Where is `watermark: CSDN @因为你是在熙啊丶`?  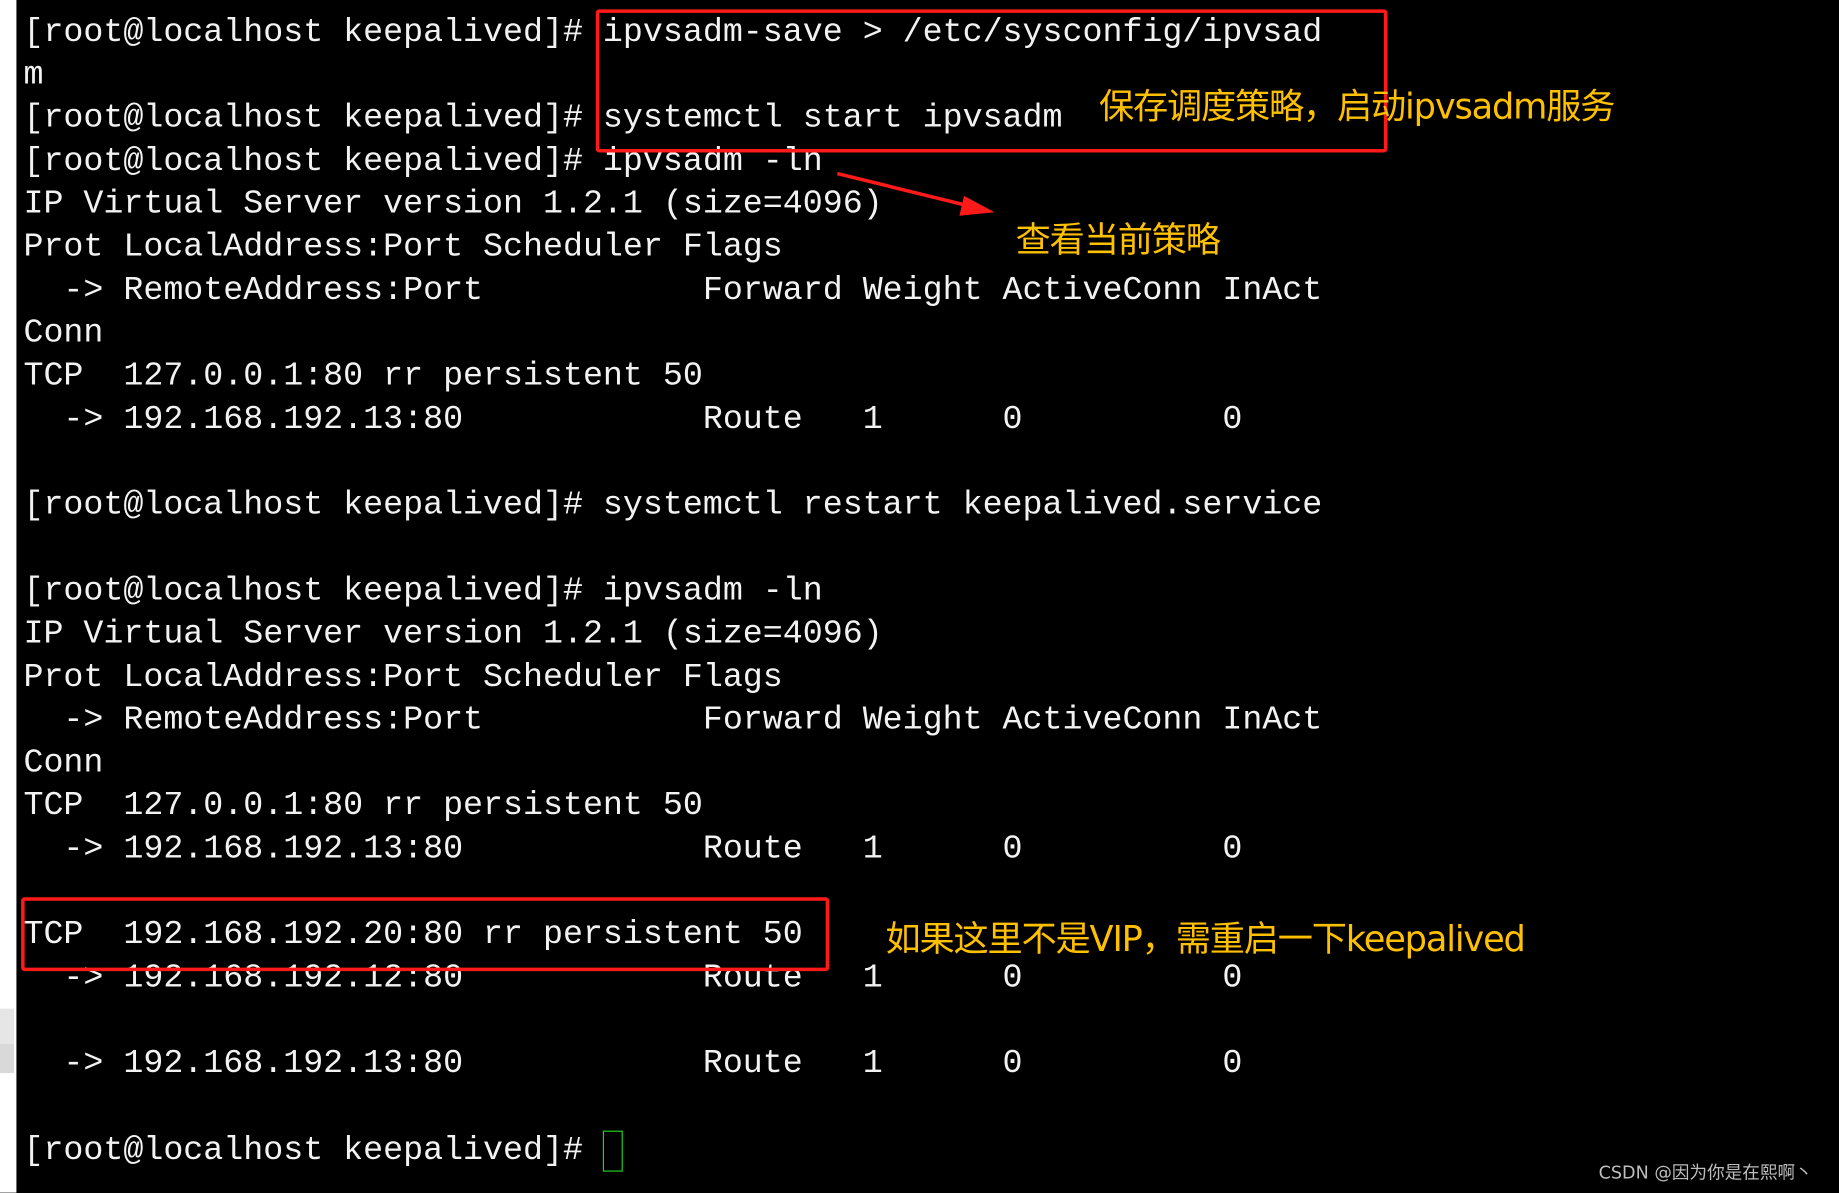 watermark: CSDN @因为你是在熙啊丶 is located at coordinates (1705, 1173).